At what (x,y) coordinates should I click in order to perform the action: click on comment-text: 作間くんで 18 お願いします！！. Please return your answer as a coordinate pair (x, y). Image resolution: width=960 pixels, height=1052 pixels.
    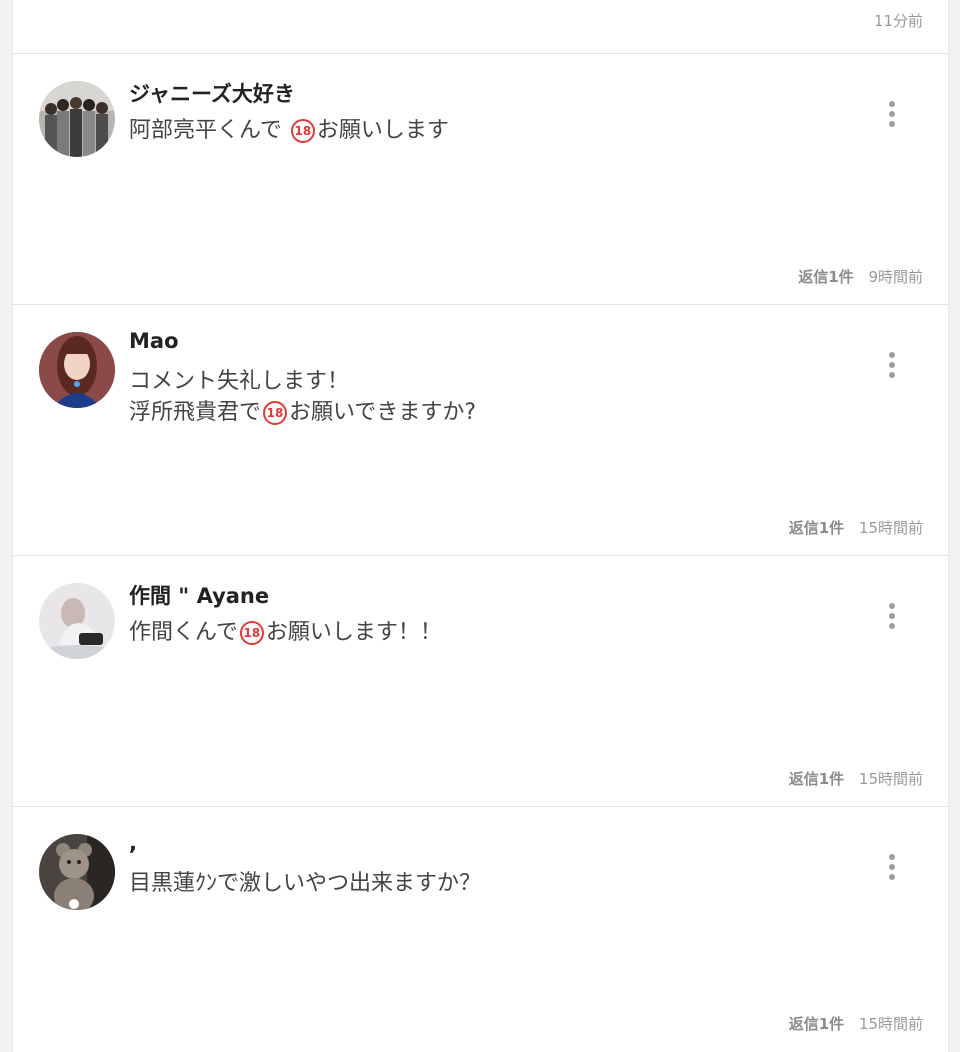
    Looking at the image, I should click on (285, 630).